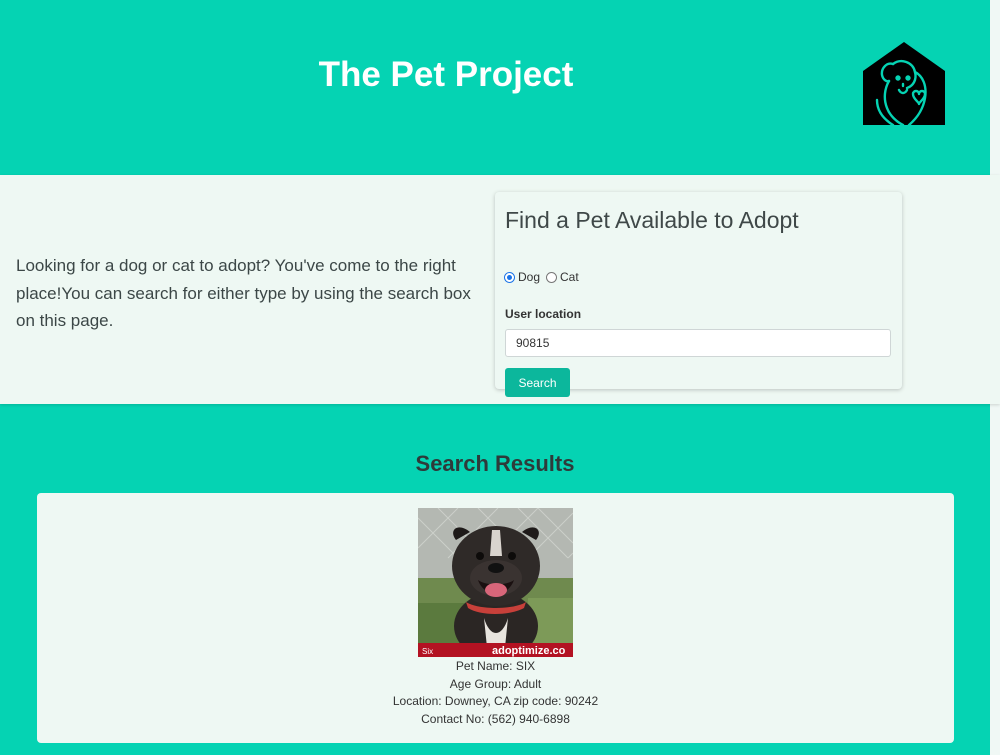  Describe the element at coordinates (427, 651) in the screenshot. I see `photo-caption-left: Six` at that location.